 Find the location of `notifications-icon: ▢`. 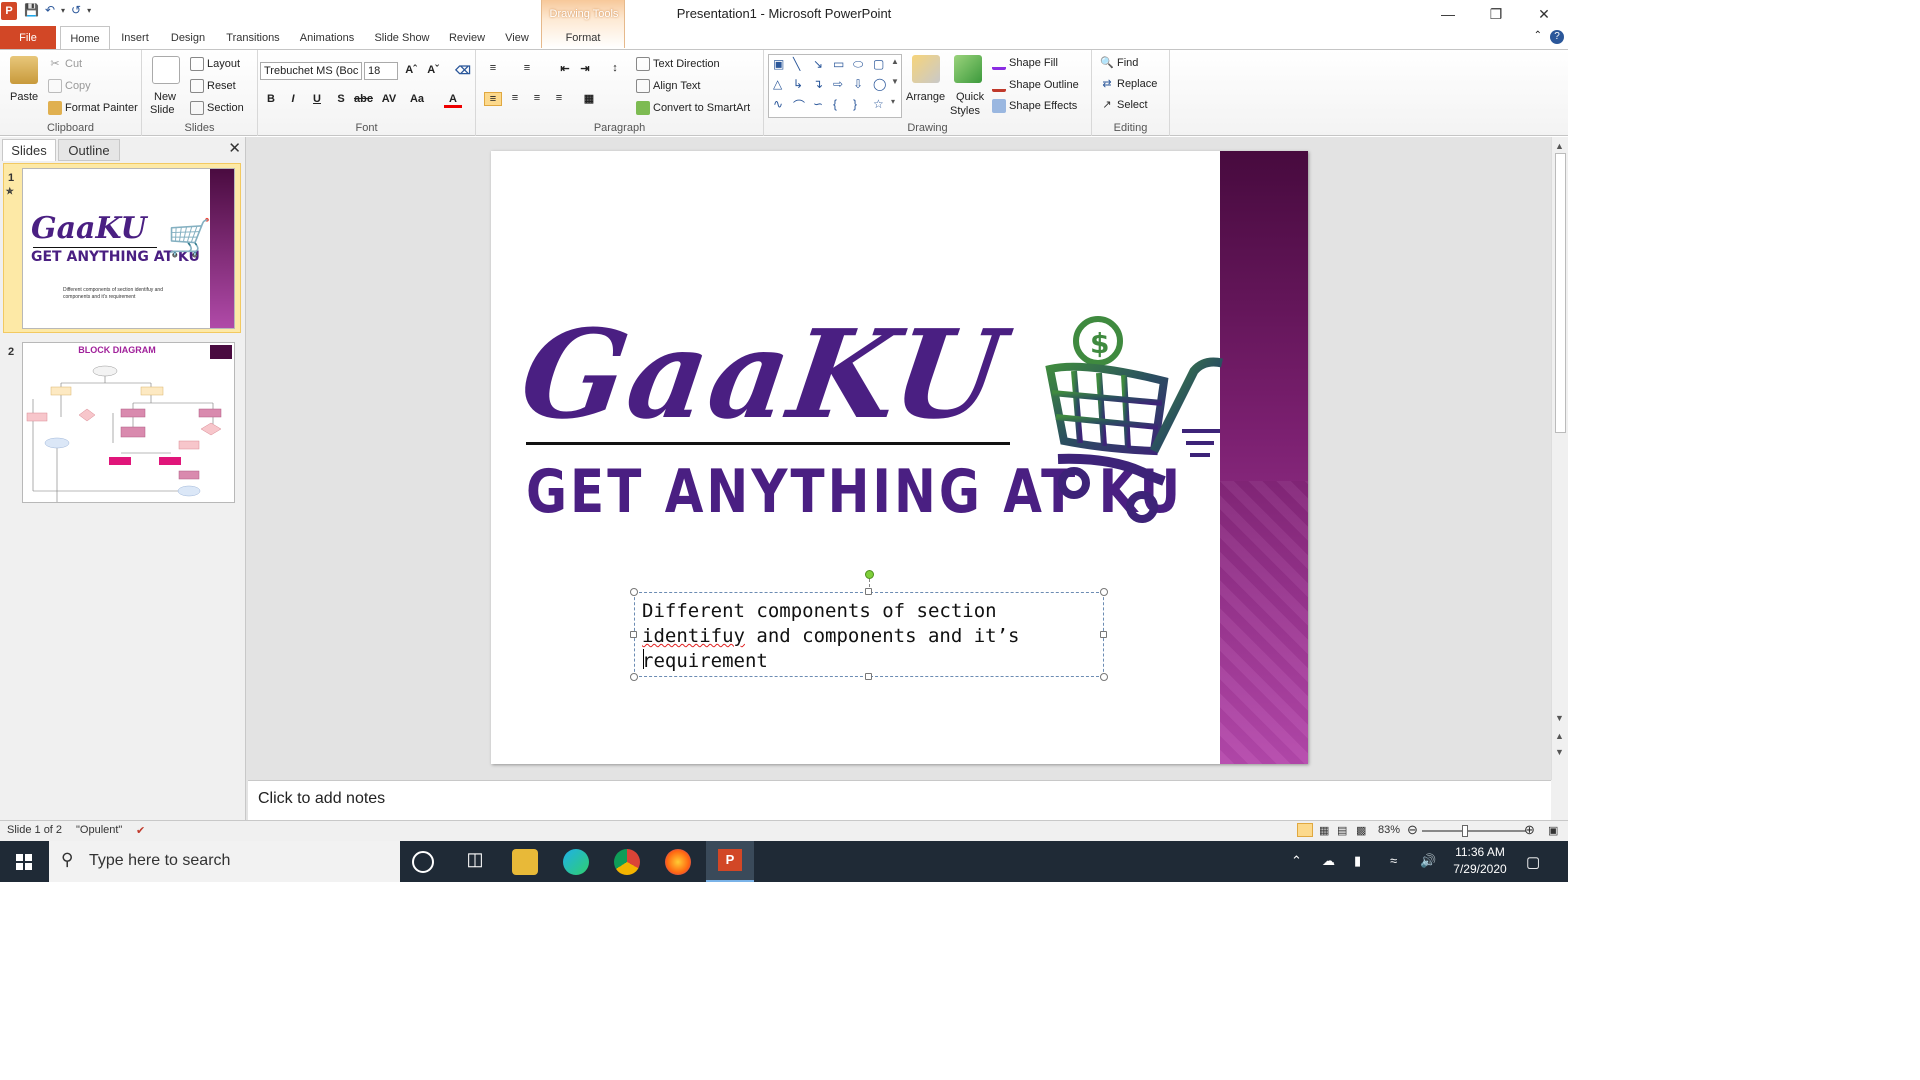

notifications-icon: ▢ is located at coordinates (1533, 862).